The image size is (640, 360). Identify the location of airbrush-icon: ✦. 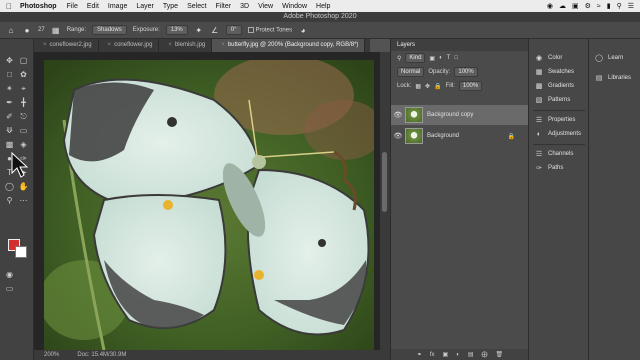
(199, 30).